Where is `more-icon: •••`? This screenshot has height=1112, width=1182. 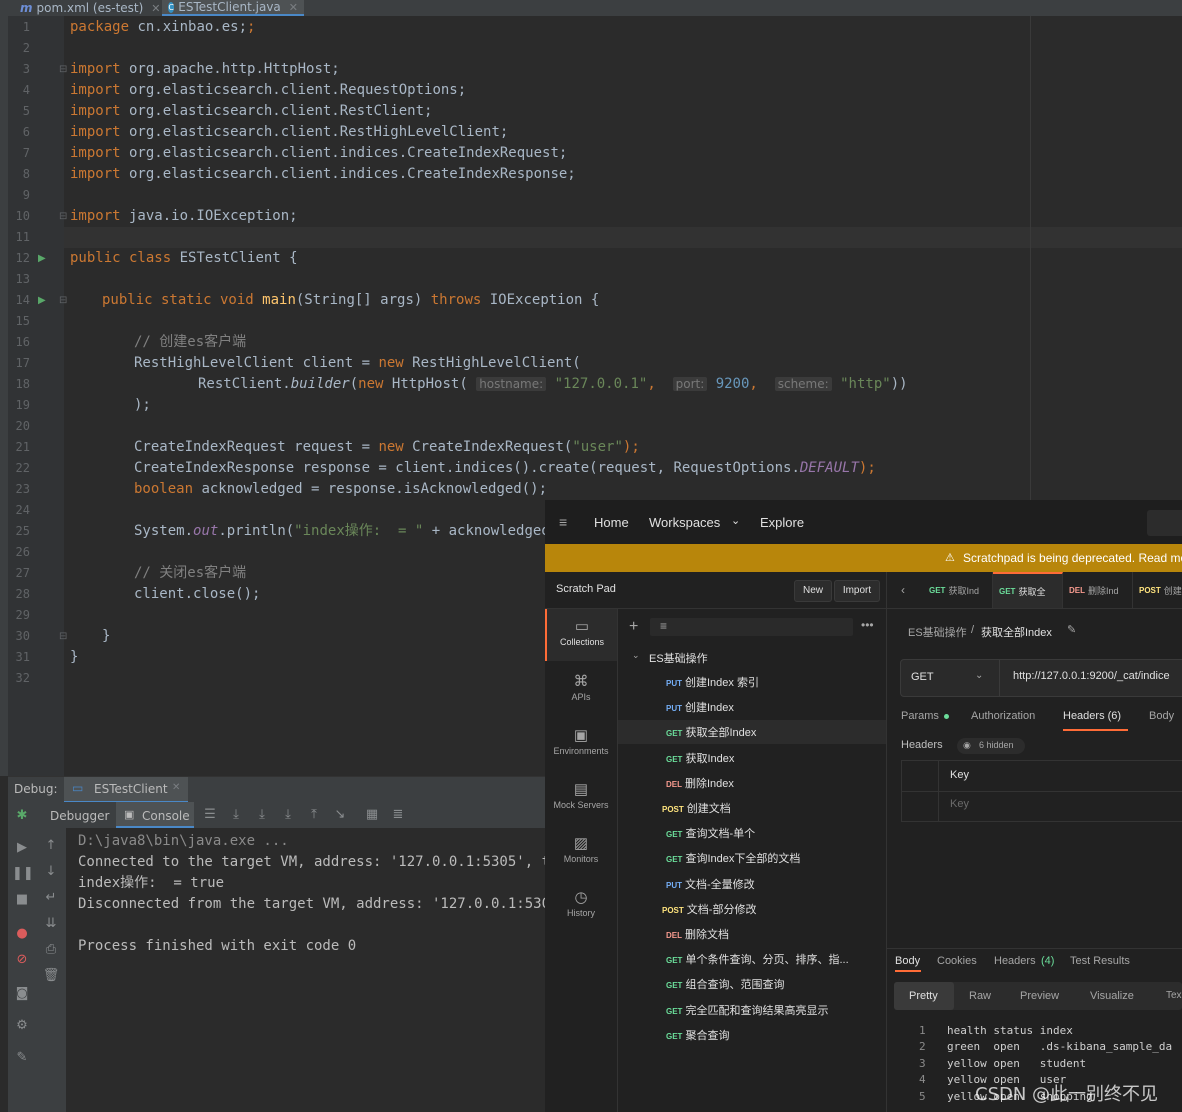
more-icon: ••• is located at coordinates (867, 625).